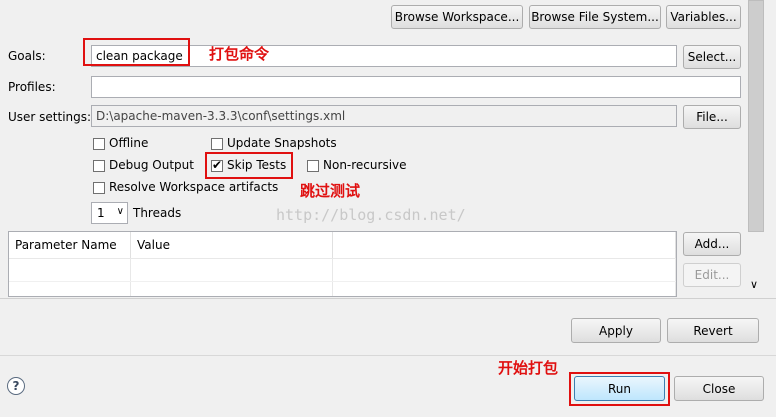  What do you see at coordinates (50, 117) in the screenshot?
I see `user-settings-label: User settings:` at bounding box center [50, 117].